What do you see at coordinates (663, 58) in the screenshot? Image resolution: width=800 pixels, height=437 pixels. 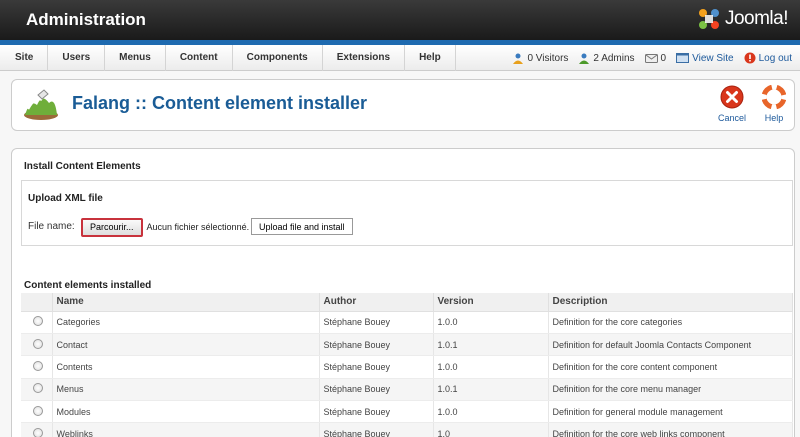 I see `messages-count: 0` at bounding box center [663, 58].